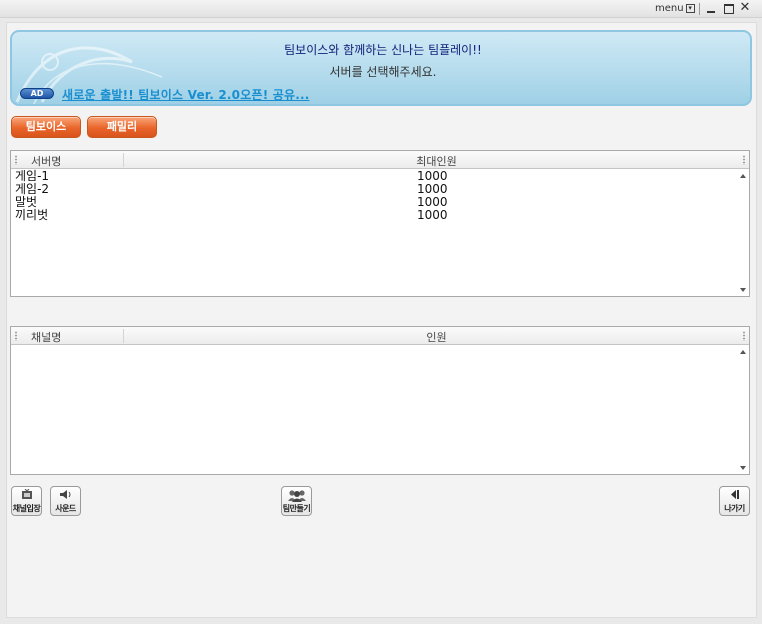  I want to click on titlebar-separator, so click(699, 9).